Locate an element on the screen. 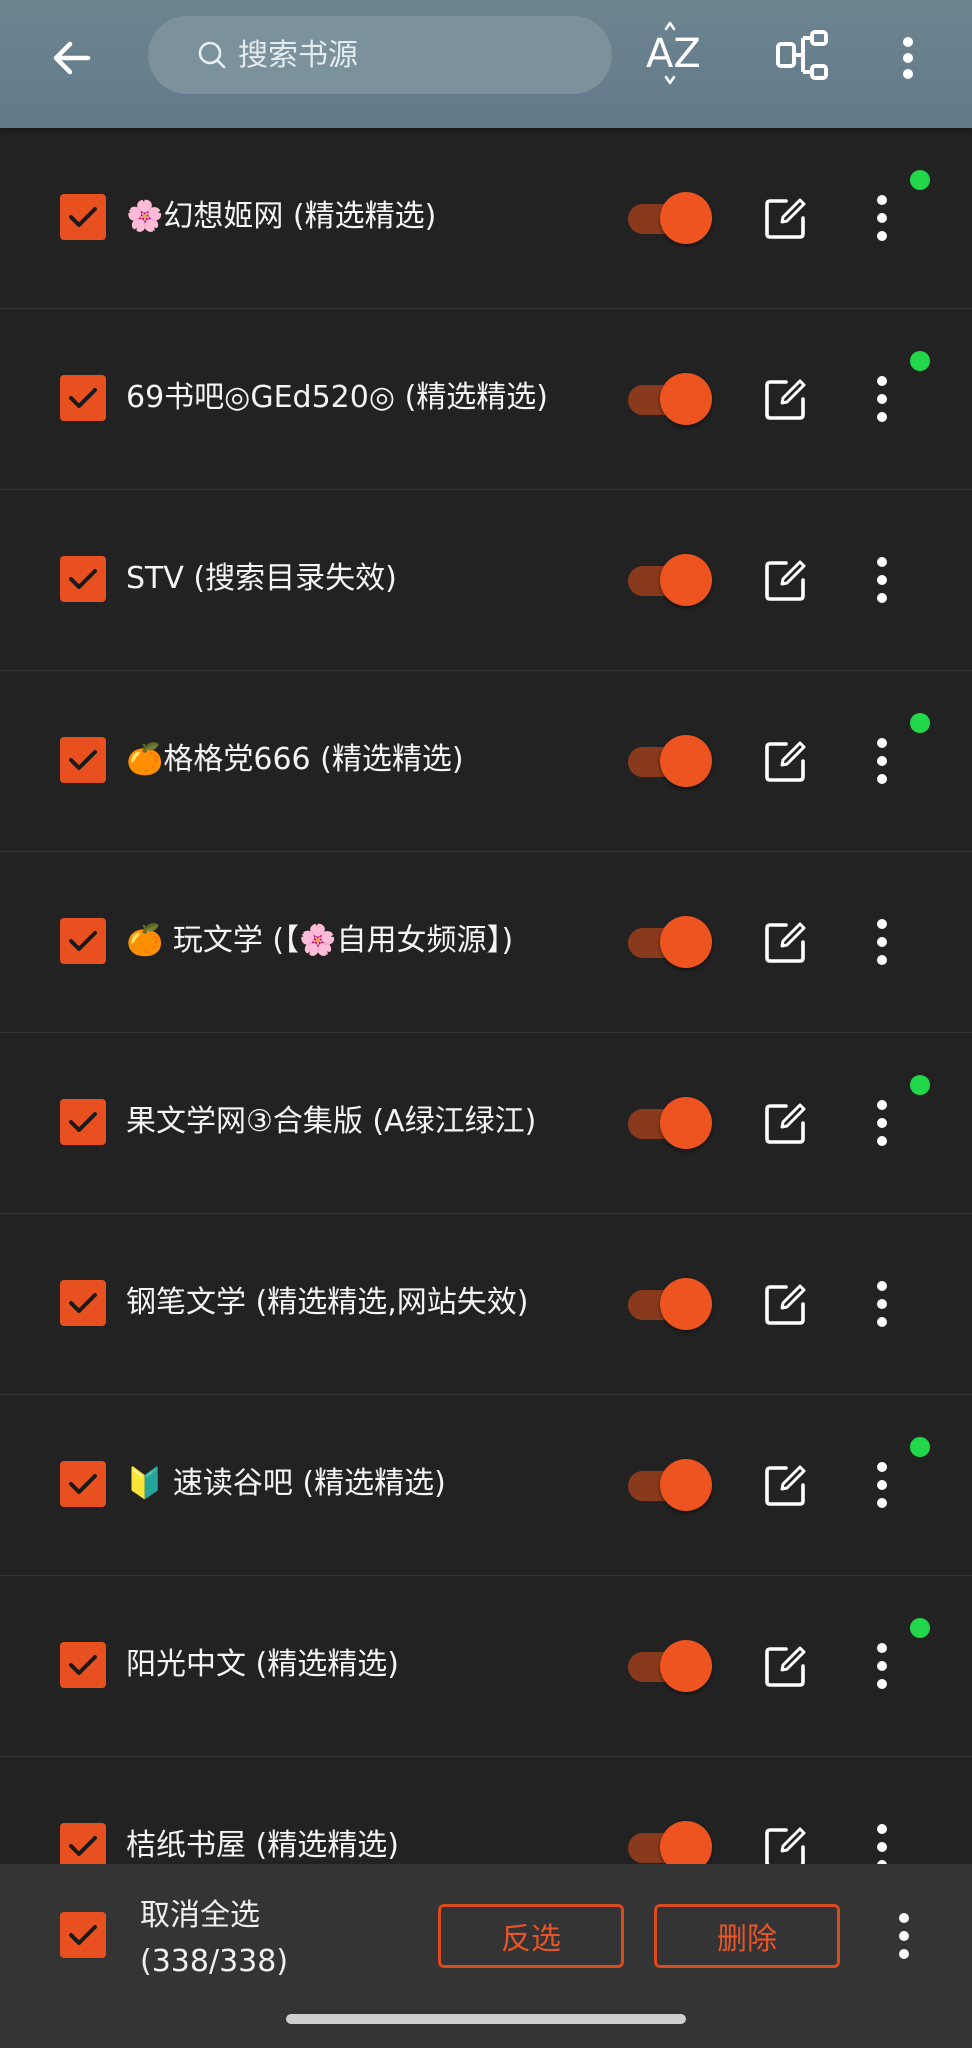  source-row-2: 69书吧◎GEd520◎ (精选精选) is located at coordinates (486, 399).